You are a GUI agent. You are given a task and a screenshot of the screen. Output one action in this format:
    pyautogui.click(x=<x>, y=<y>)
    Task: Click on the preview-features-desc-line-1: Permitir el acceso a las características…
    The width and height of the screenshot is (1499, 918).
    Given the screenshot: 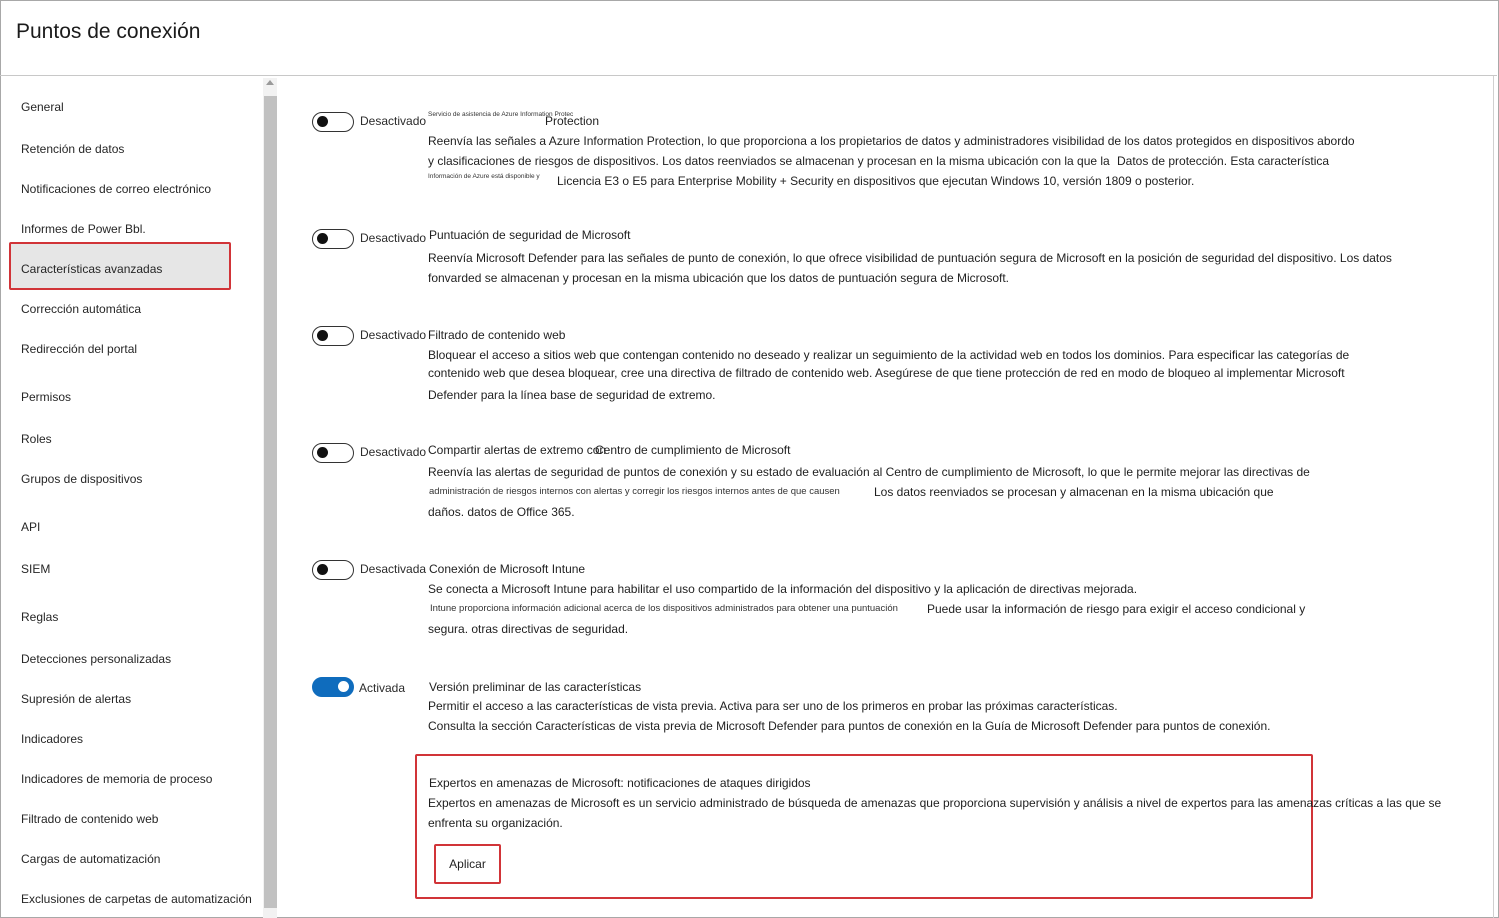 What is the action you would take?
    pyautogui.click(x=773, y=706)
    